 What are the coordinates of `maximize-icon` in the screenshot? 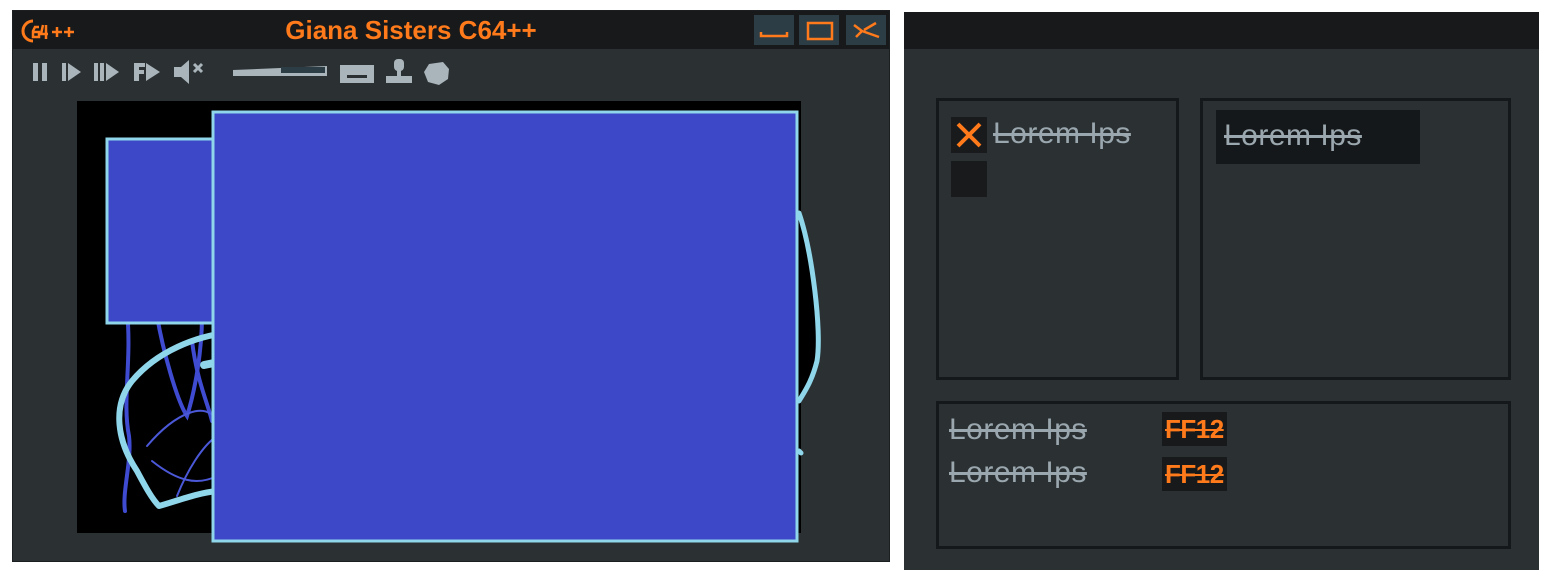 It's located at (820, 31).